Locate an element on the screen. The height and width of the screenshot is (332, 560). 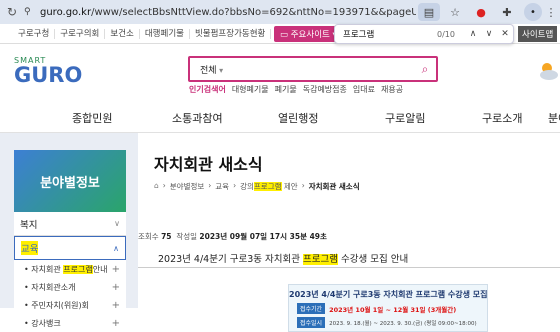
poster-title: 2023년 4/4분기 구로3동 자치회관 프로그램 수강생 모집 is located at coordinates (388, 294).